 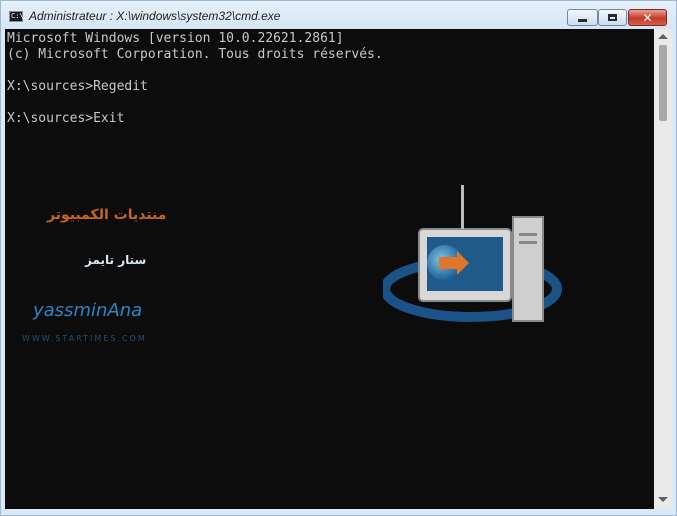 I want to click on watermark-arabic-subtitle: ستار تايمز, so click(x=116, y=260).